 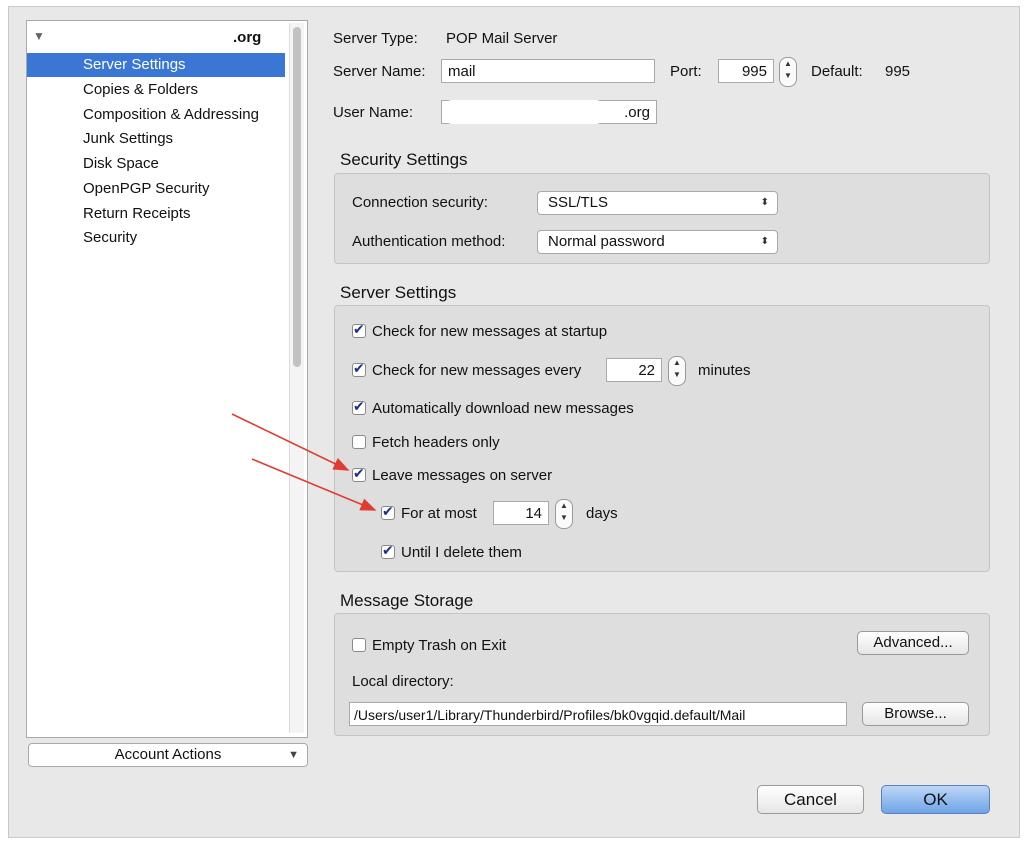 I want to click on arrow-to-leave-messages-icon, so click(x=290, y=442).